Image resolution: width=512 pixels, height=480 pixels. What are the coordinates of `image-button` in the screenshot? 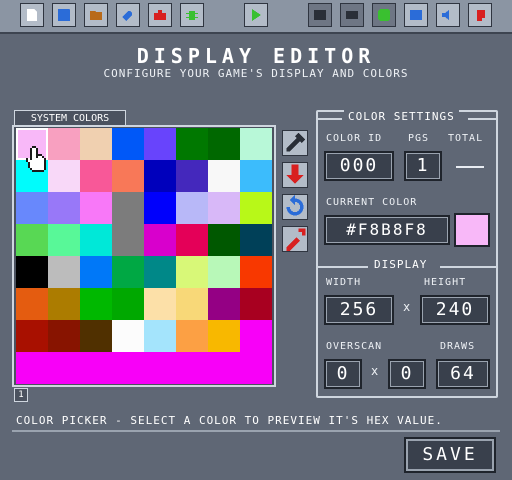 It's located at (416, 15).